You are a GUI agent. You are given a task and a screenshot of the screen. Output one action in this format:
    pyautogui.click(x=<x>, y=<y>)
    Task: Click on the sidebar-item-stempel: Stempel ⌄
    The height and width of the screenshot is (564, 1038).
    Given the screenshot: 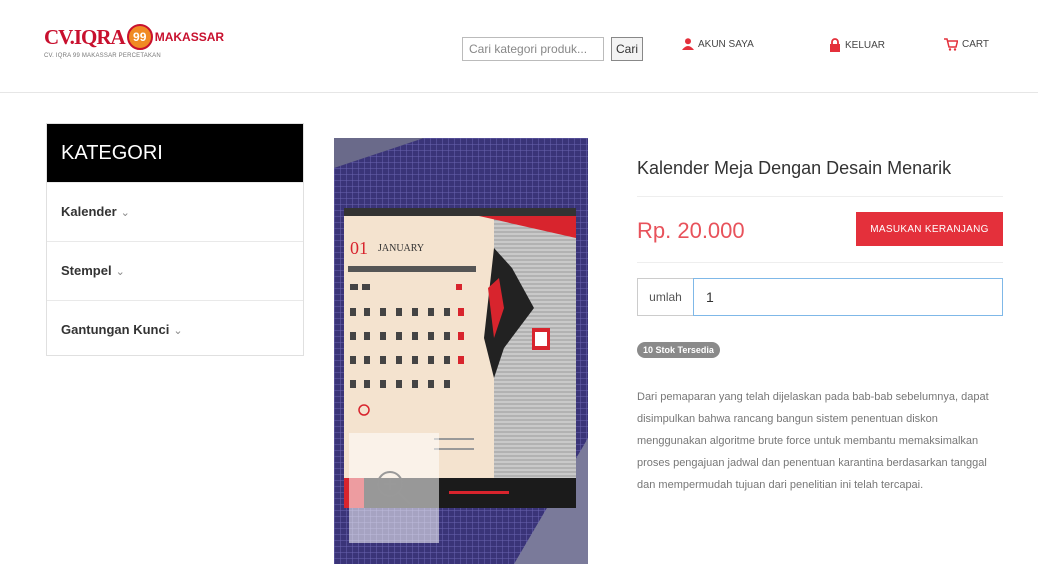 What is the action you would take?
    pyautogui.click(x=175, y=270)
    